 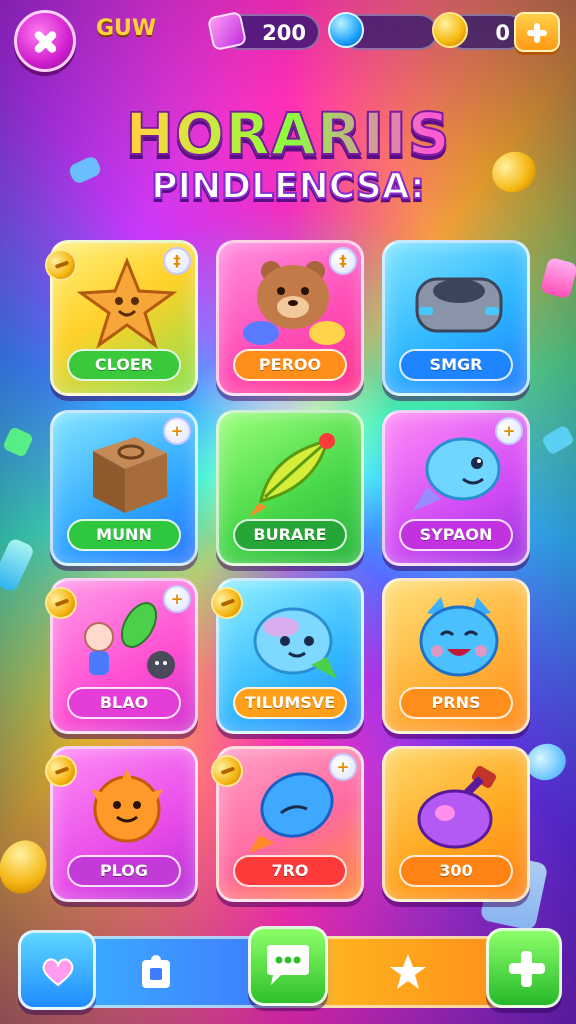 What do you see at coordinates (459, 303) in the screenshot?
I see `gadget-icon` at bounding box center [459, 303].